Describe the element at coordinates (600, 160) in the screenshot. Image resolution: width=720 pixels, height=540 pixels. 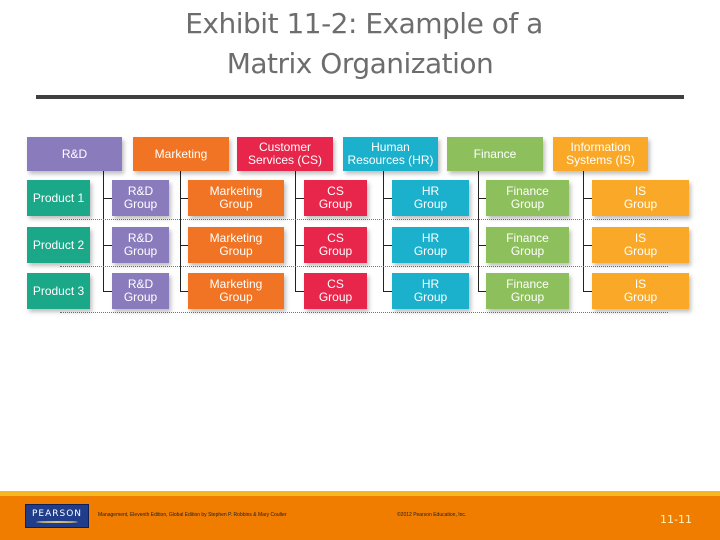
I see `box-label-line: Systems (IS)` at that location.